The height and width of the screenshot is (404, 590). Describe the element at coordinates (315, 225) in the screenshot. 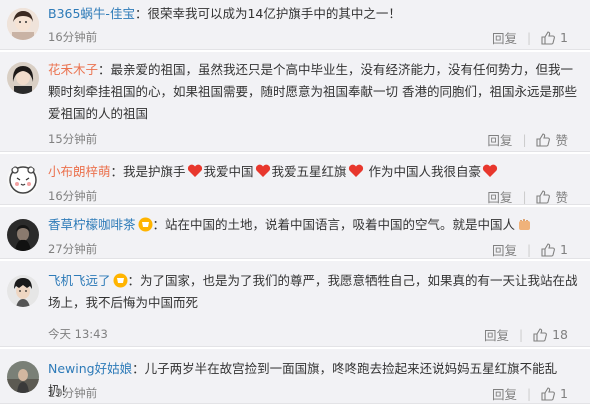

I see `comment-text: 香草柠檬咖啡茶 ：站在中国的土地，说着中国语言，吸着中国的空气。就是中国人` at that location.